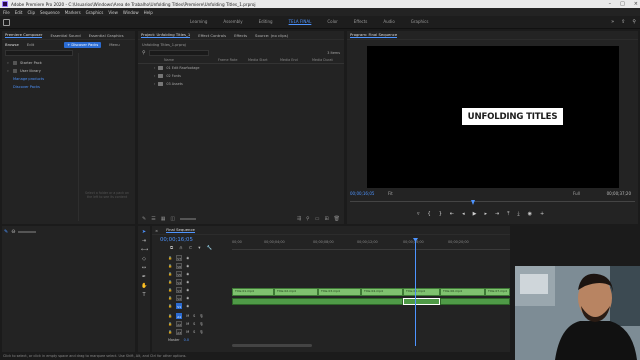 This screenshot has width=640, height=360. I want to click on workspace-tab-editing: Editing, so click(266, 21).